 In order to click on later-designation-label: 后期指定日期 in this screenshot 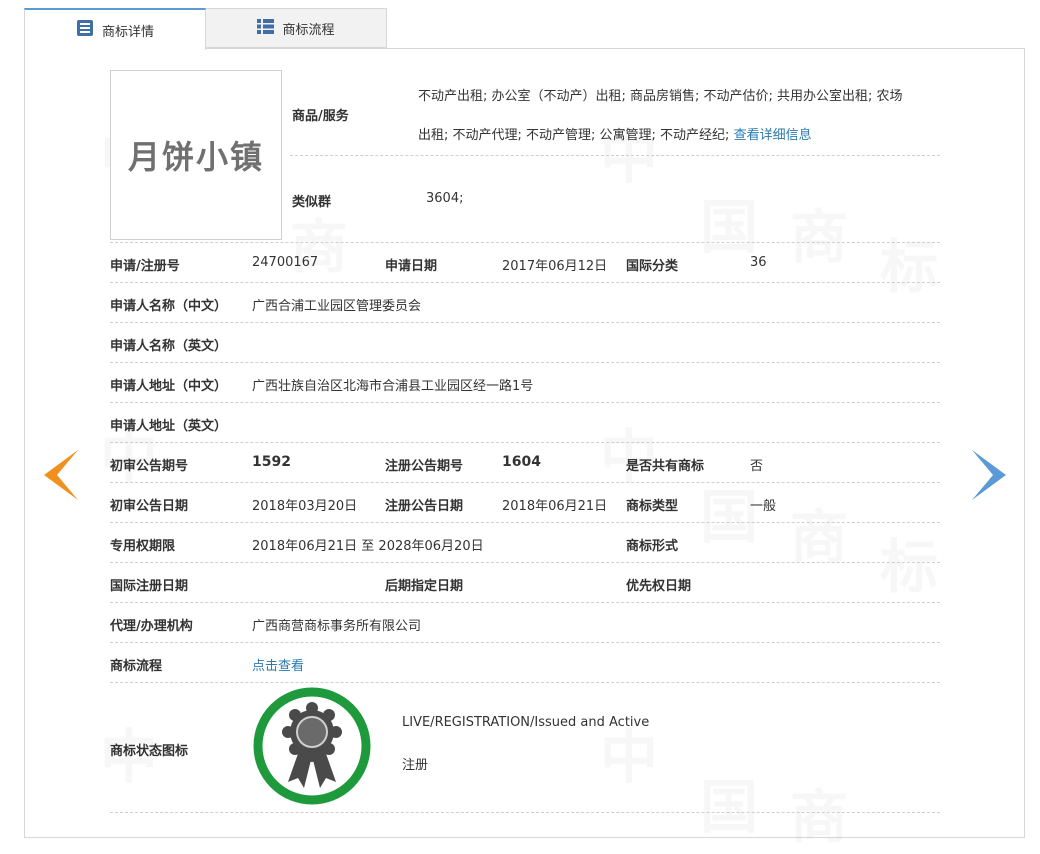, I will do `click(424, 586)`.